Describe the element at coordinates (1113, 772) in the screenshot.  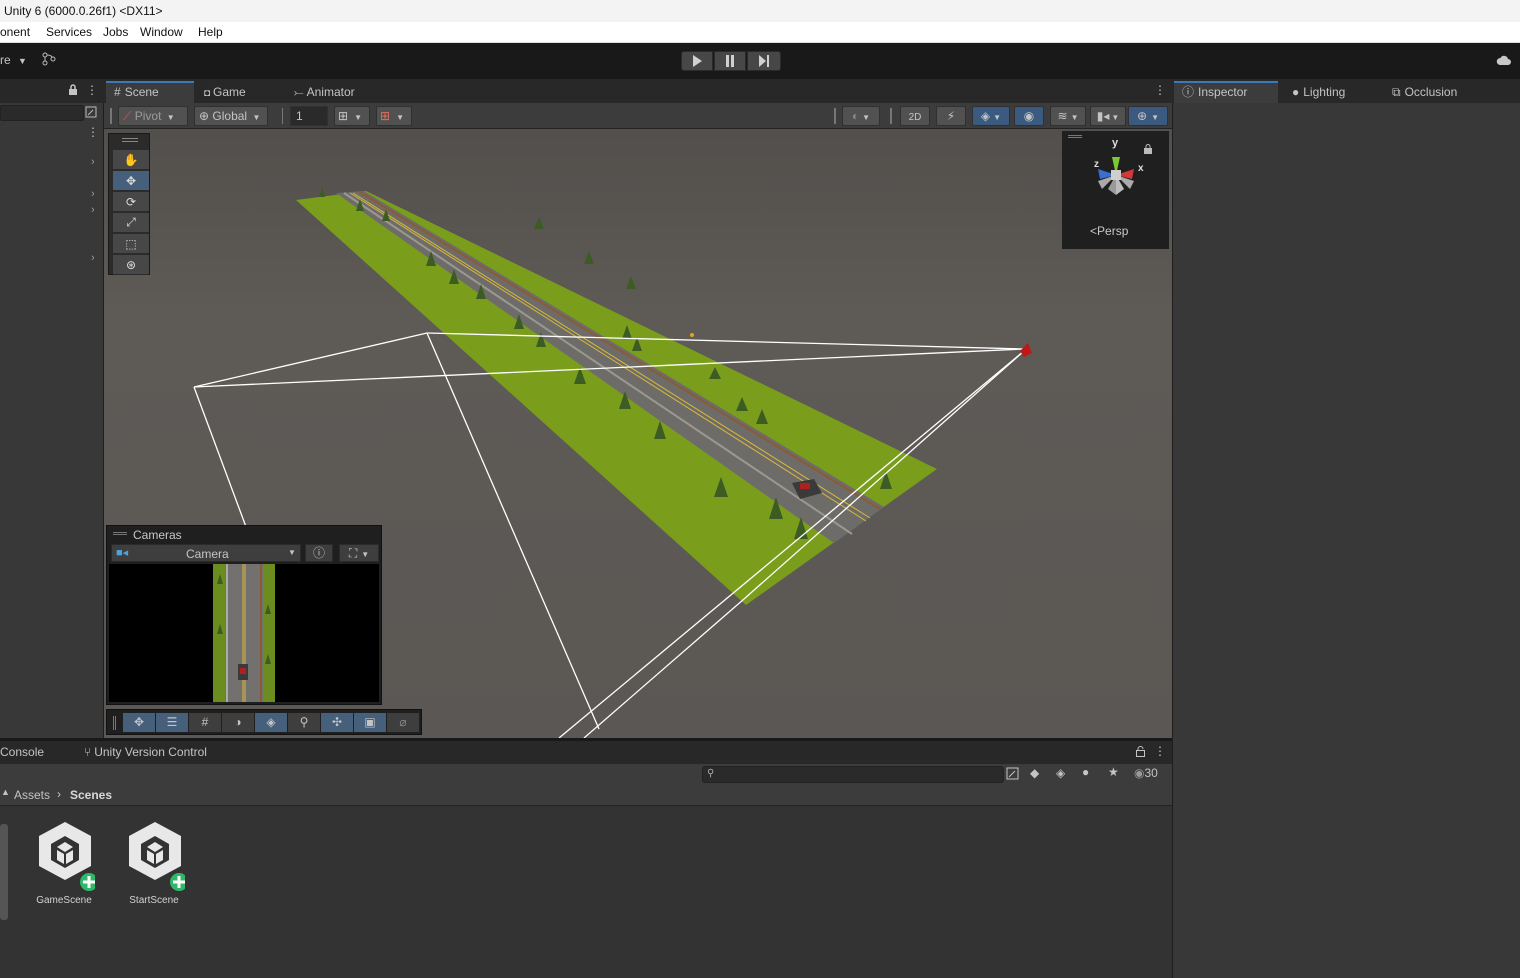
I see `favorite-icon: ★` at that location.